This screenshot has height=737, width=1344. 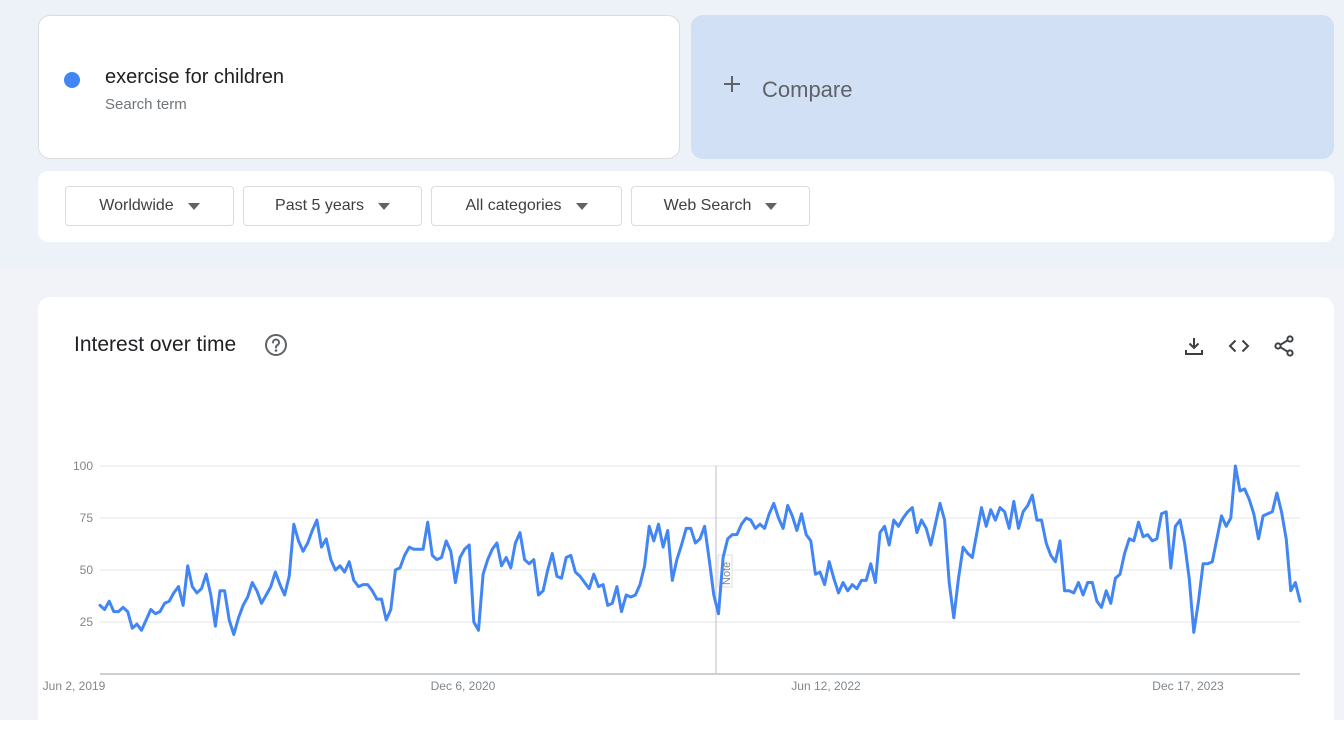 I want to click on filter-location-label: Worldwide, so click(x=136, y=205).